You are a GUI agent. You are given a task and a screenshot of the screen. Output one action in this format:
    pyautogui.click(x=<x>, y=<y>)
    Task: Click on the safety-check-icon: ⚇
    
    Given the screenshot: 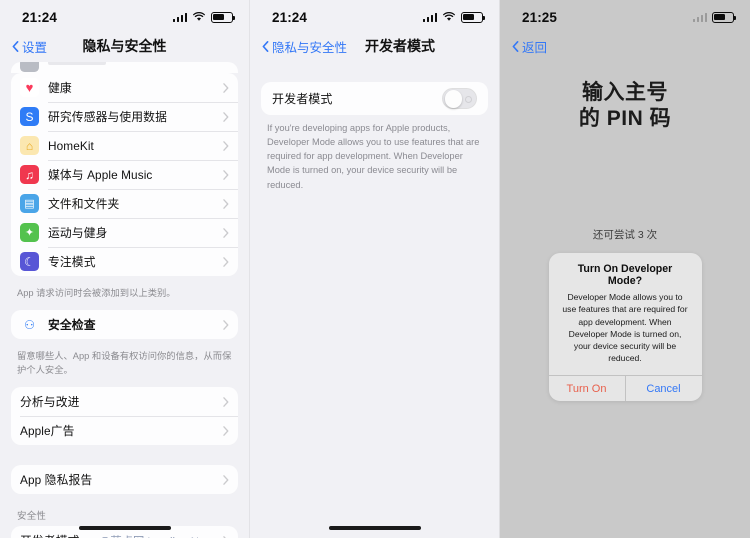 What is the action you would take?
    pyautogui.click(x=29, y=325)
    